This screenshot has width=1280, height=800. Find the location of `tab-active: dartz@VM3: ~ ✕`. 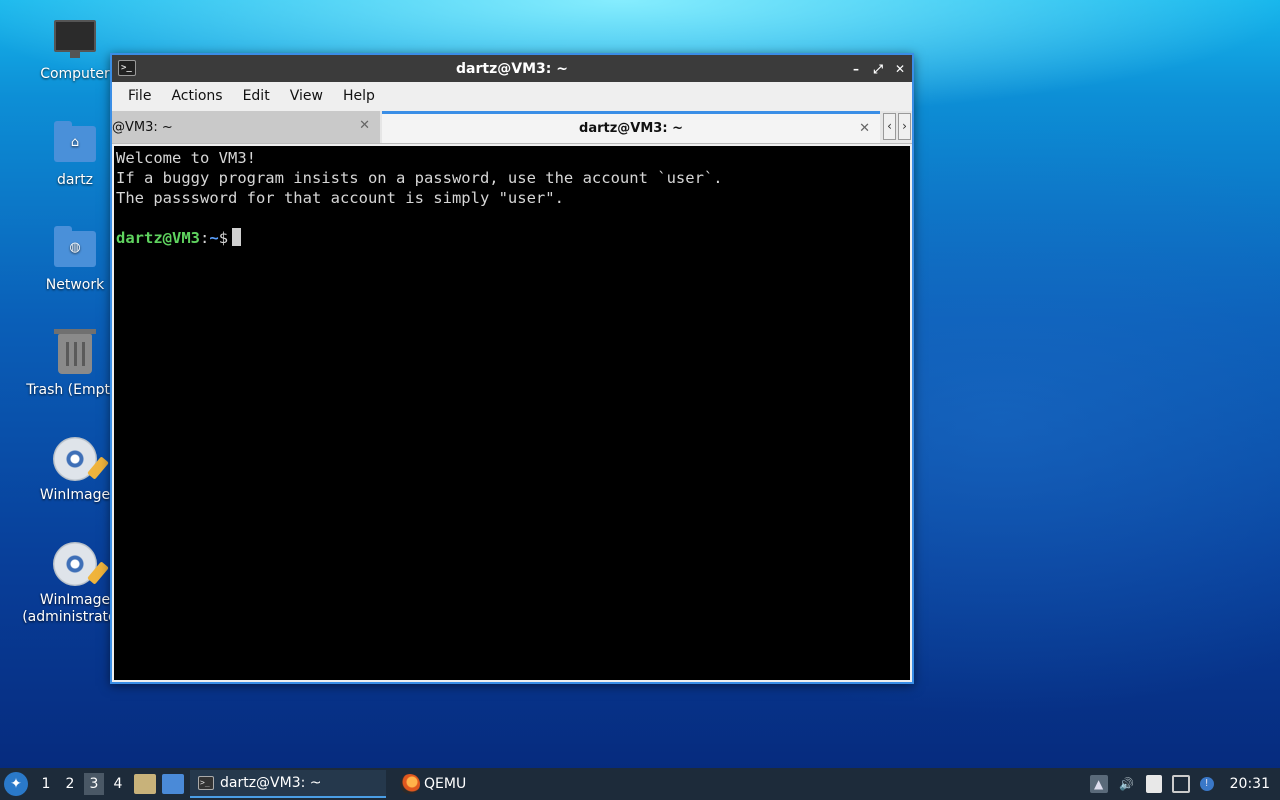

tab-active: dartz@VM3: ~ ✕ is located at coordinates (631, 127).